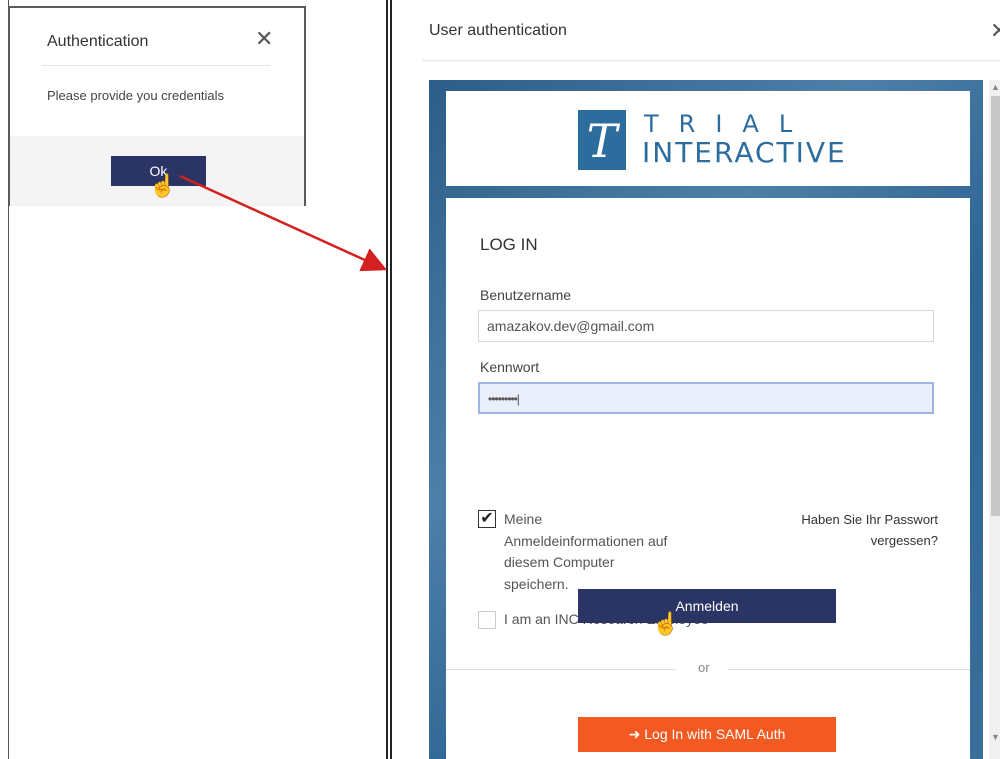 This screenshot has width=1000, height=759. What do you see at coordinates (869, 519) in the screenshot?
I see `forgot-line-1: Haben Sie Ihr Passwort` at bounding box center [869, 519].